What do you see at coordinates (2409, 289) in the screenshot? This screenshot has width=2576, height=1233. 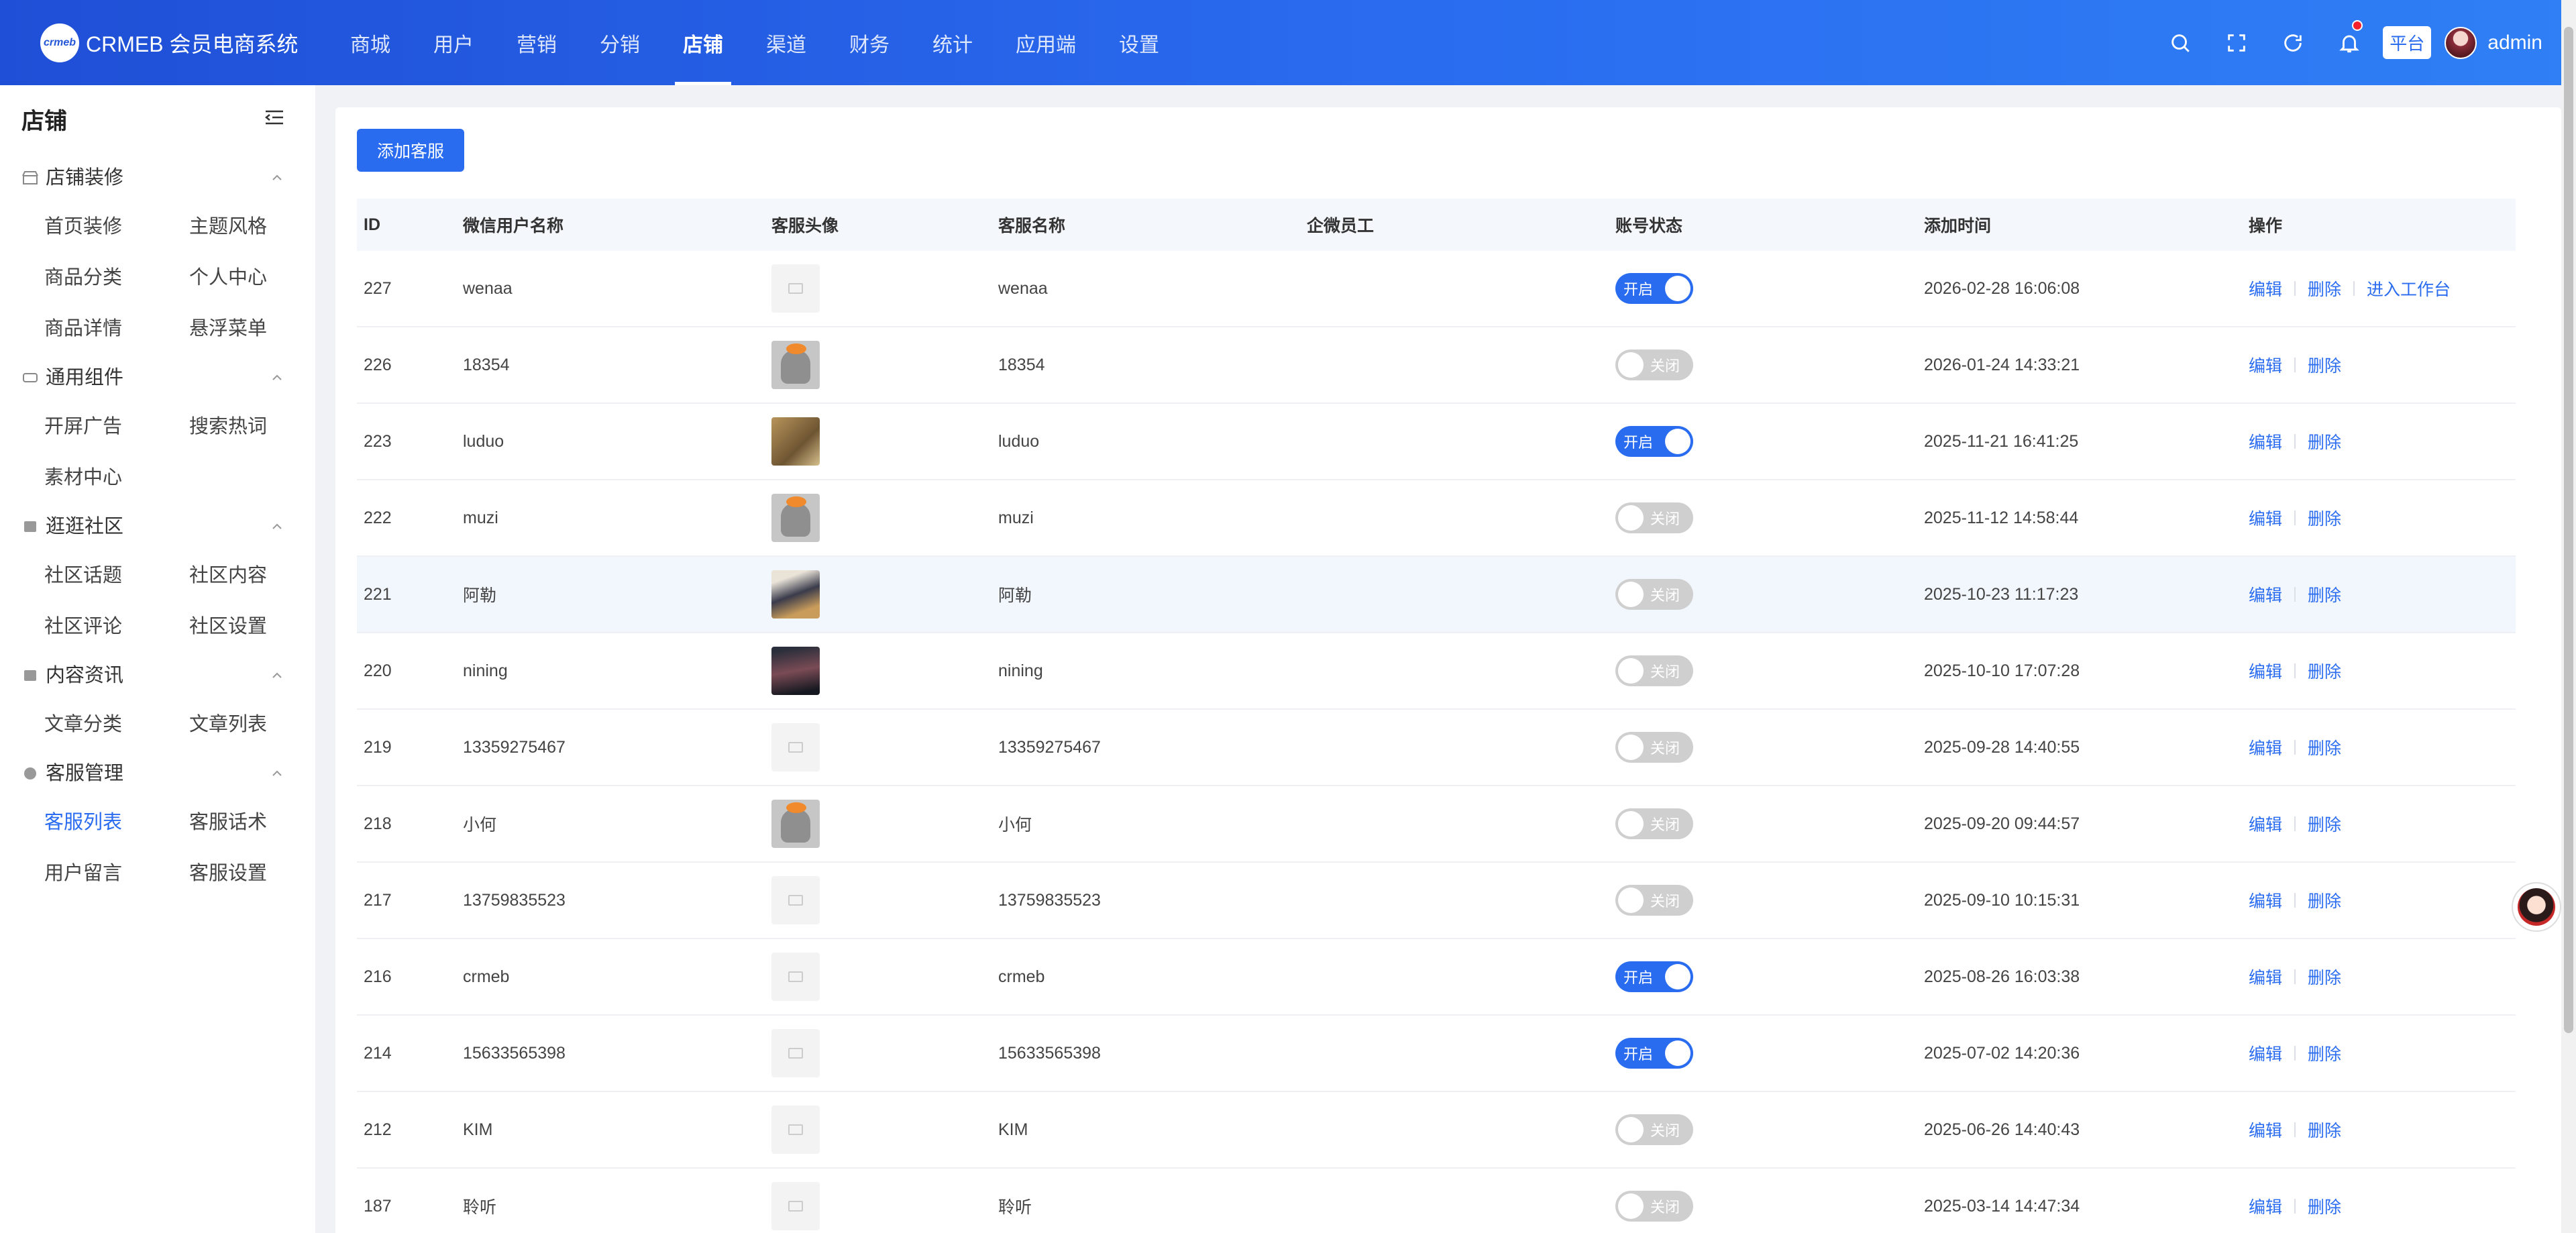 I see `workbench-link: 进入工作台` at bounding box center [2409, 289].